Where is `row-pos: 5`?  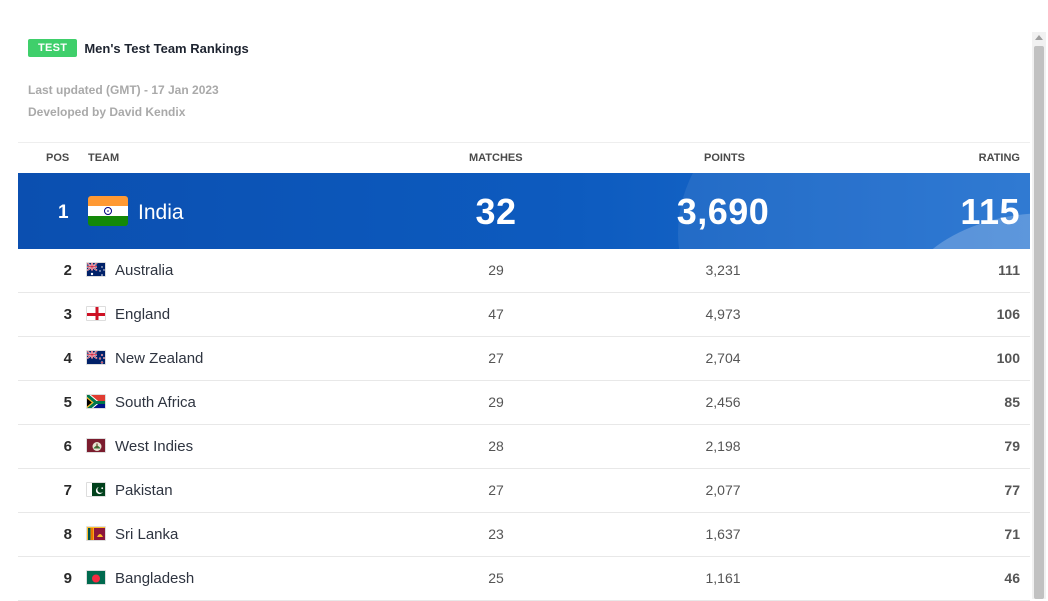 row-pos: 5 is located at coordinates (67, 402).